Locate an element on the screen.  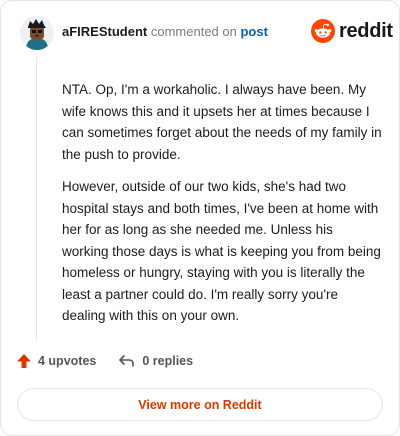
reply-count: 0 replies is located at coordinates (168, 361).